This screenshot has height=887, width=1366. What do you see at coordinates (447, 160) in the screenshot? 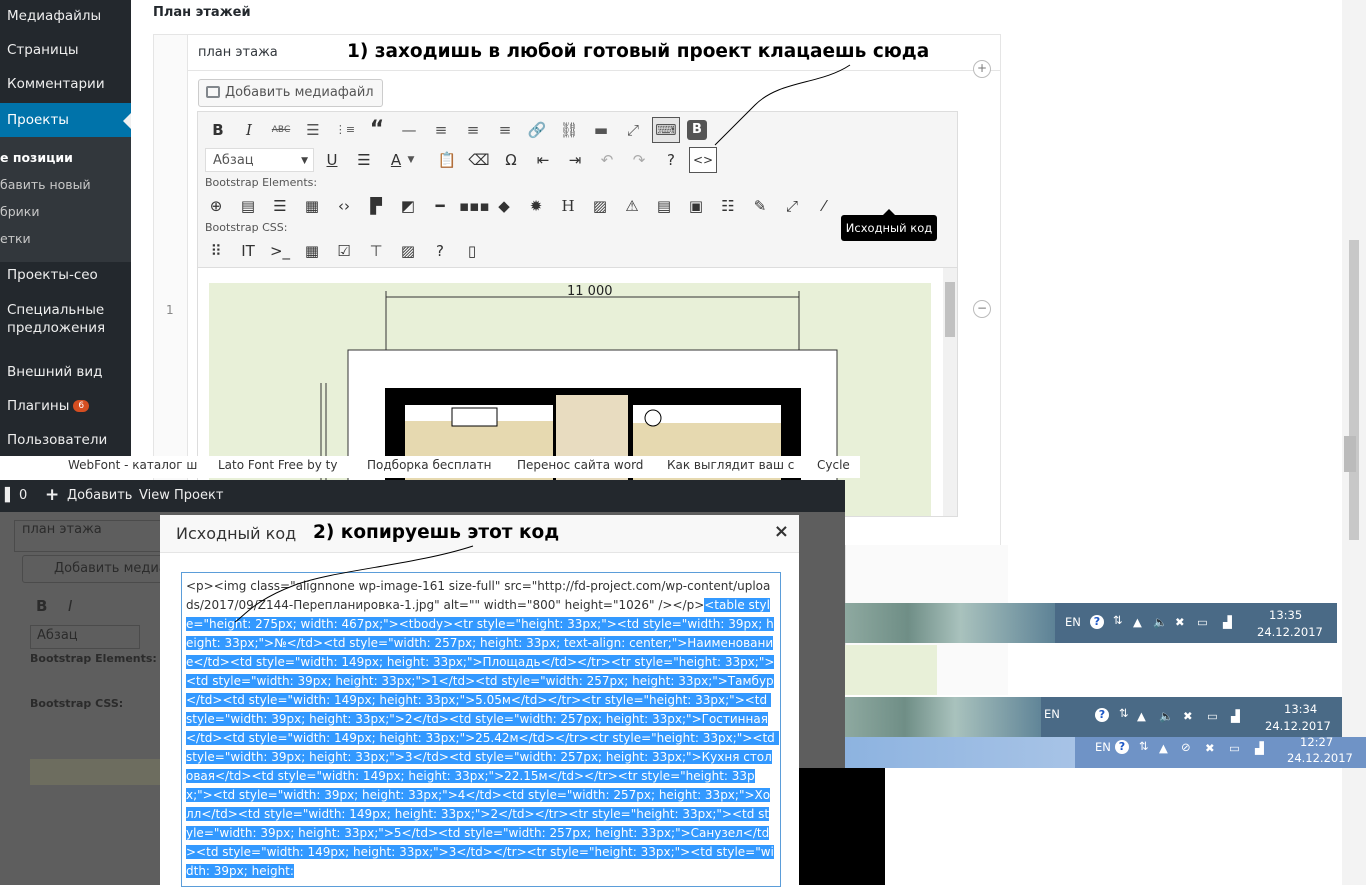
I see `paste-text-icon: 📋` at bounding box center [447, 160].